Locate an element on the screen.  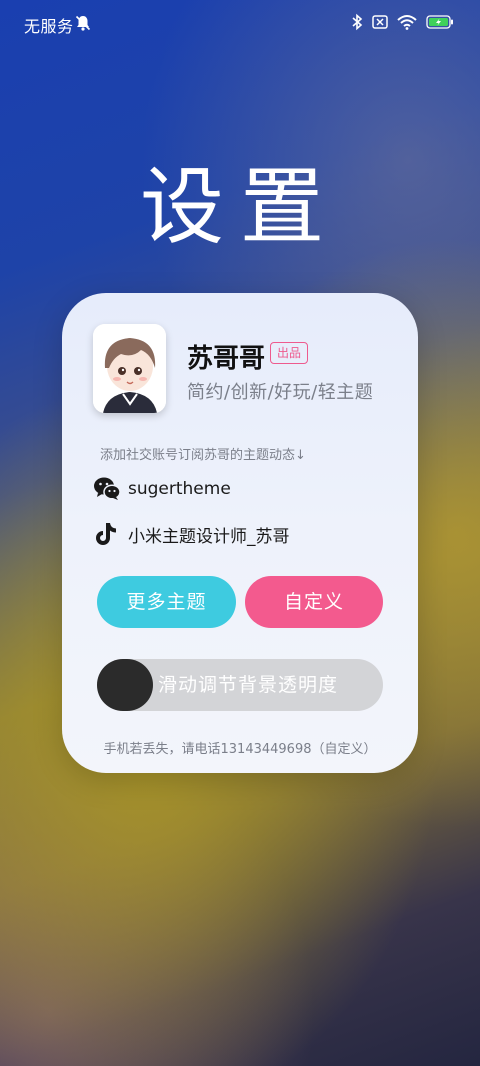
badge-label: 出品 is located at coordinates (289, 353).